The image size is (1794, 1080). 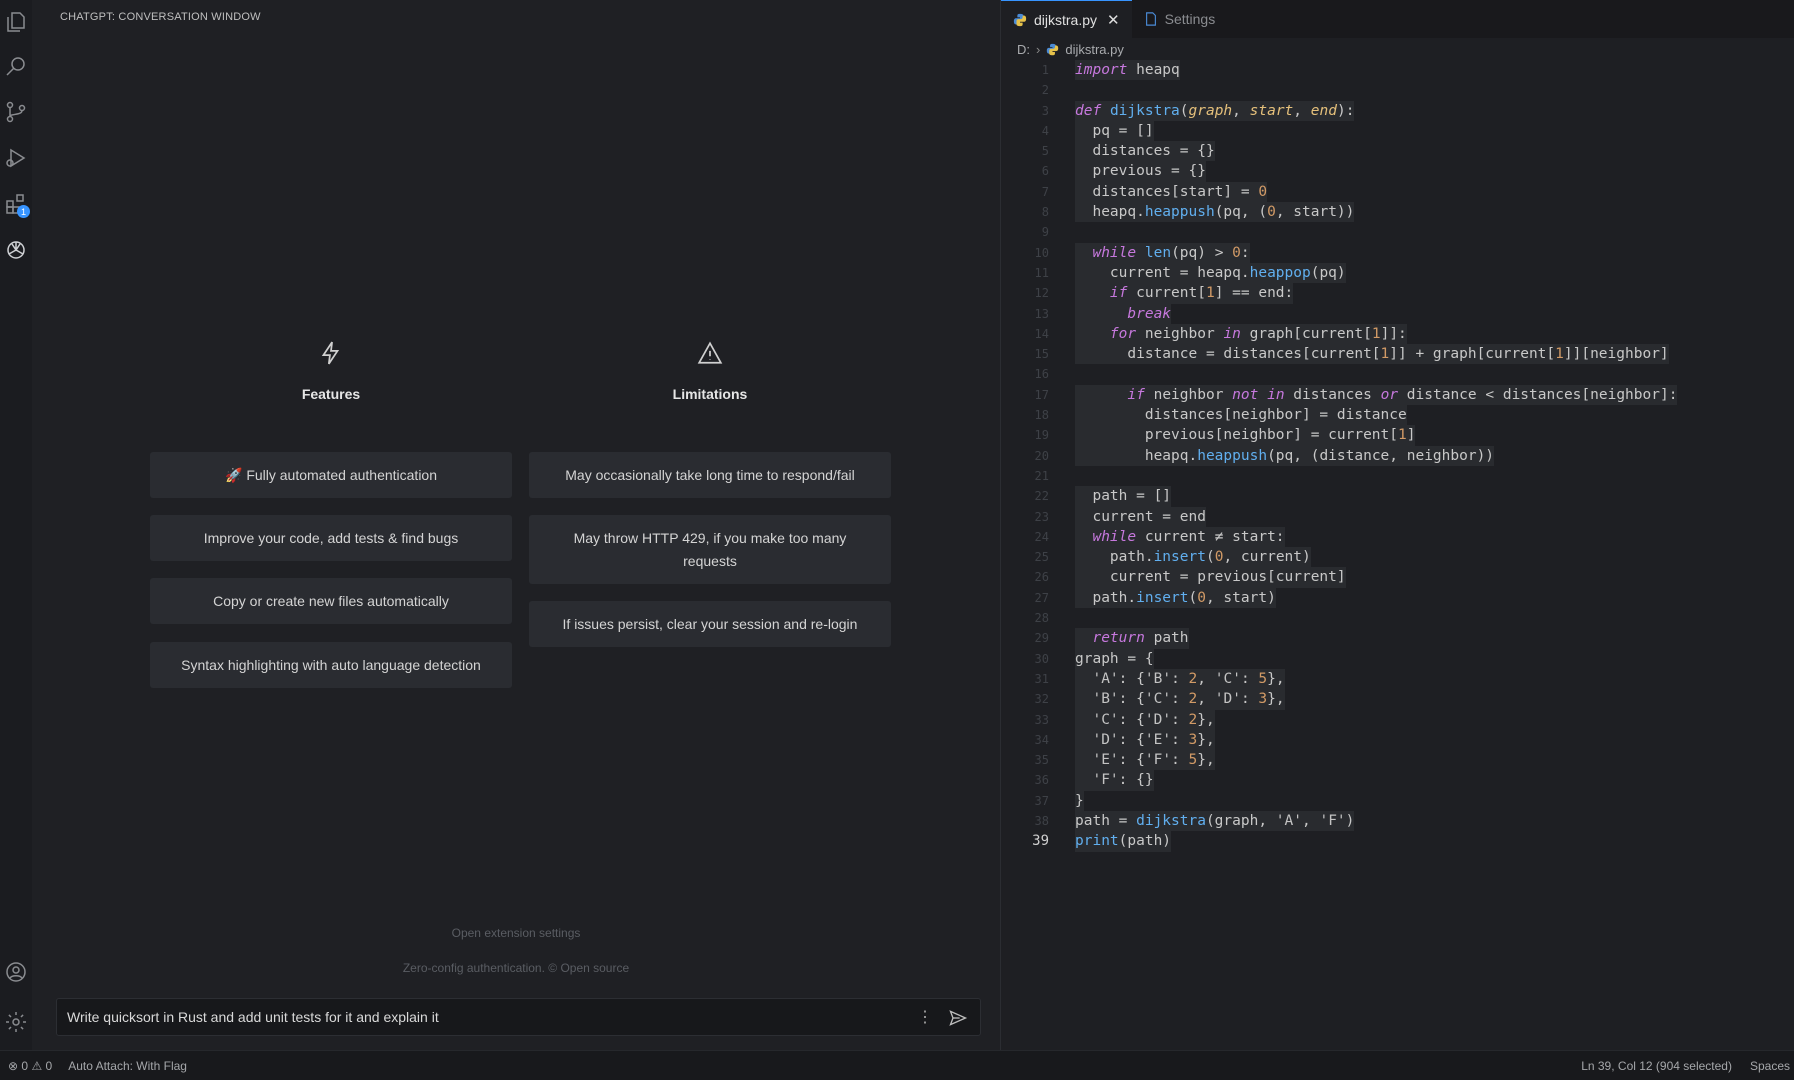 I want to click on code-line: 25 path.insert(0, current), so click(x=1397, y=557).